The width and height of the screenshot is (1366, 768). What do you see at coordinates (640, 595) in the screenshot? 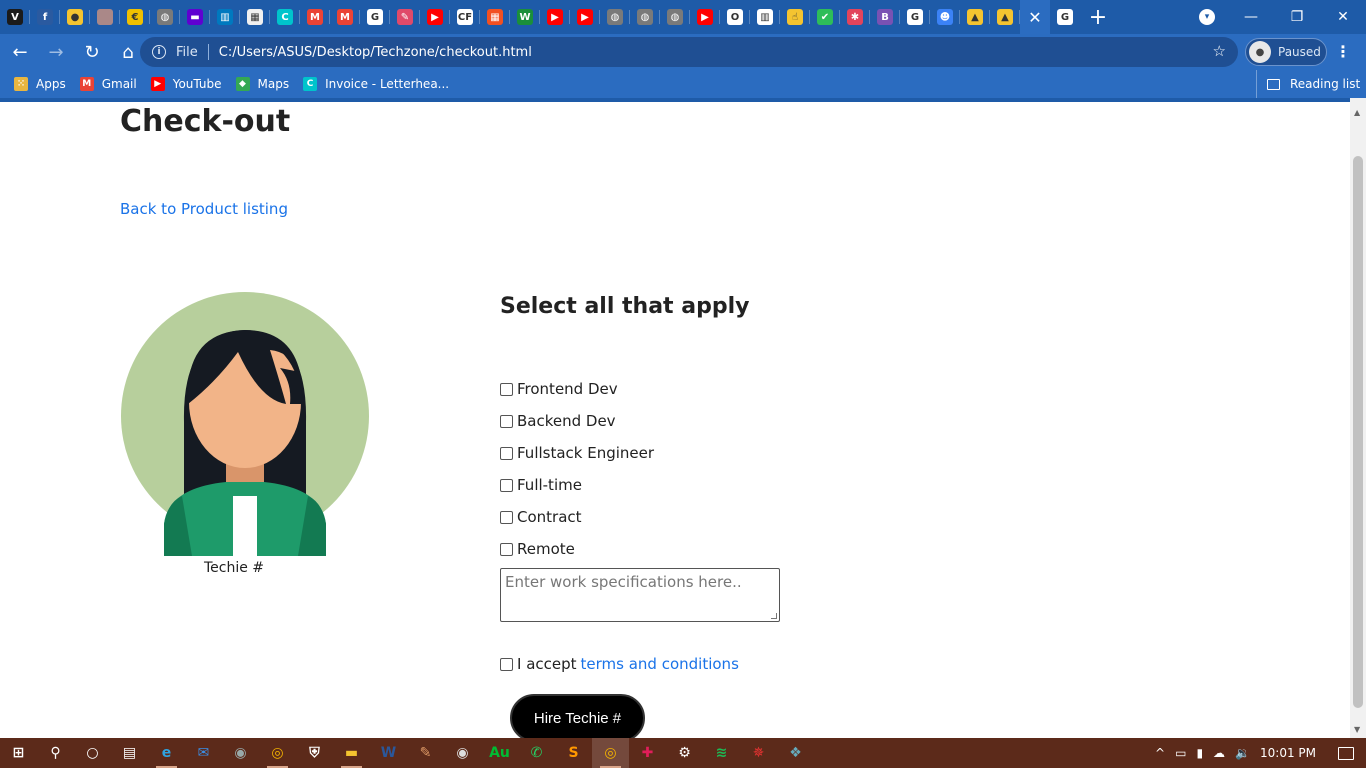
I see `work-specifications-textarea: Enter work specifications here..` at bounding box center [640, 595].